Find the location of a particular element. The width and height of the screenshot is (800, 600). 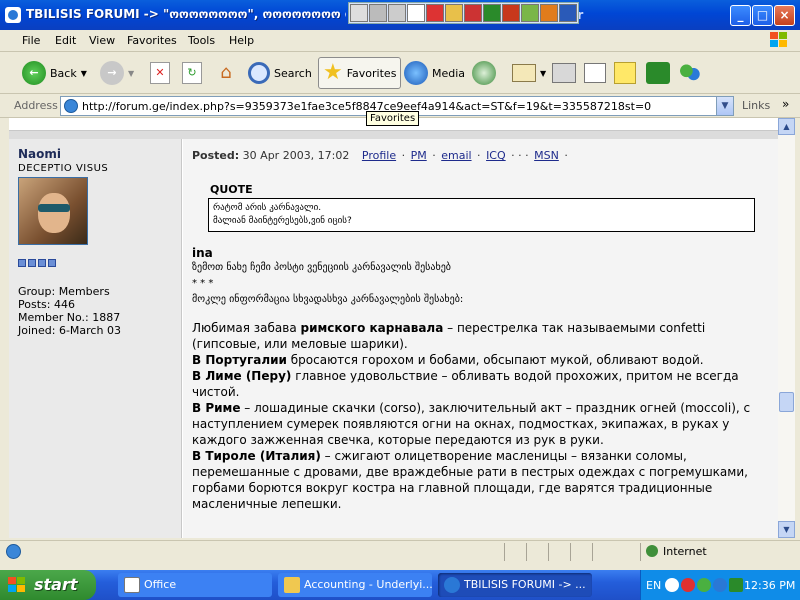

note-icon is located at coordinates (625, 73).